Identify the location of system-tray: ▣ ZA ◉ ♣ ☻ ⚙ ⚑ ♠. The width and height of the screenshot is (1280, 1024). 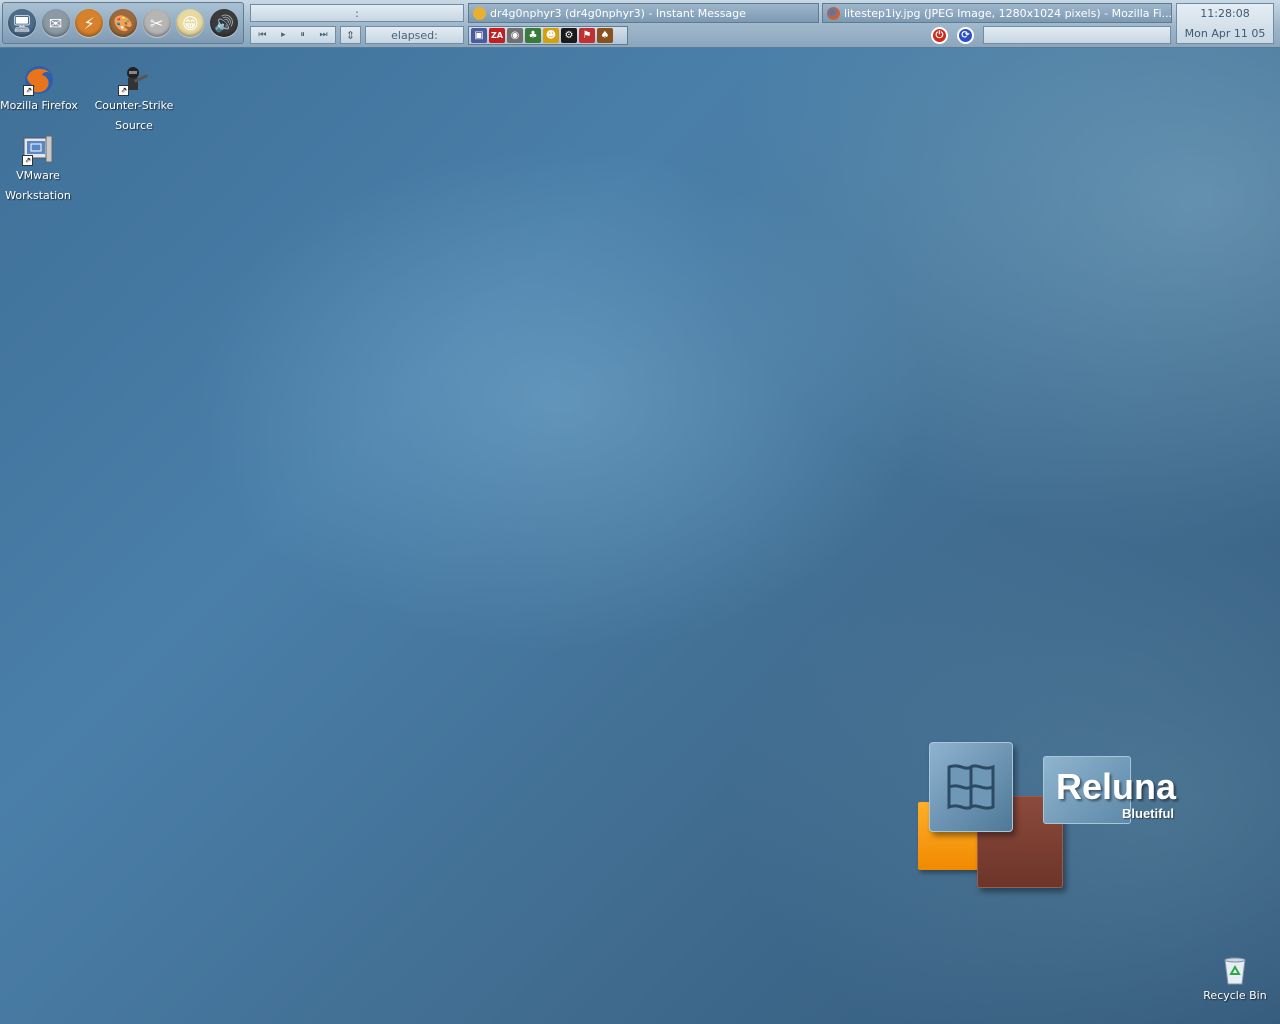
(548, 35).